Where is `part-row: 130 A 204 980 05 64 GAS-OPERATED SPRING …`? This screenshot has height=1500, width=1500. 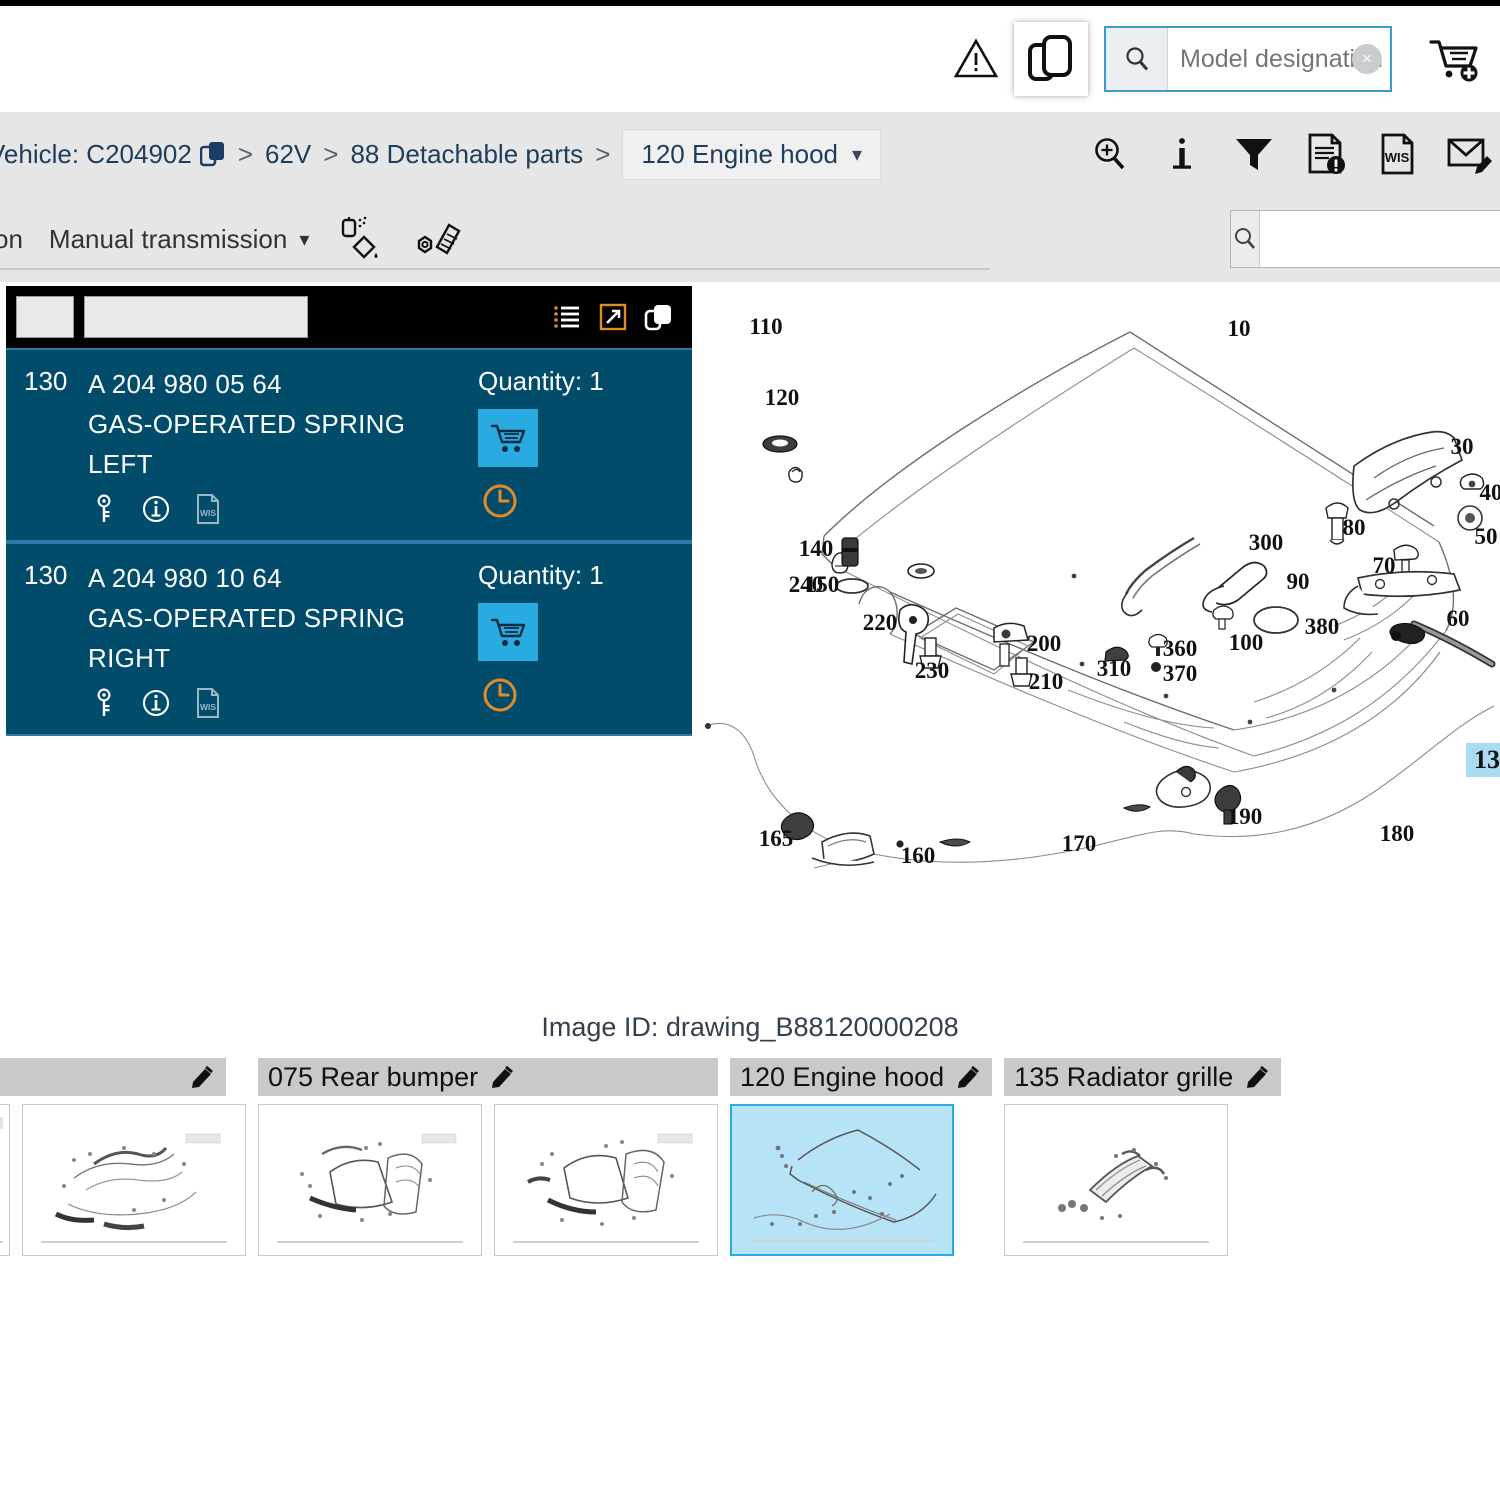 part-row: 130 A 204 980 05 64 GAS-OPERATED SPRING … is located at coordinates (349, 445).